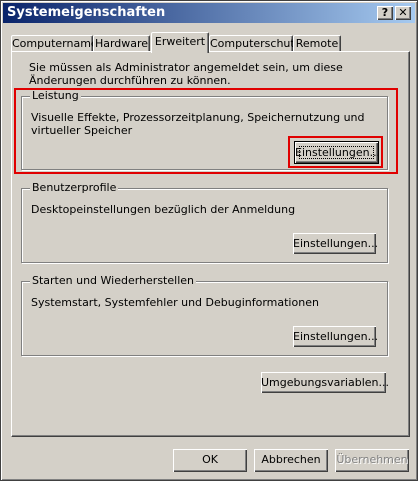 This screenshot has width=418, height=481. Describe the element at coordinates (255, 43) in the screenshot. I see `tab-computerschutz: Computerschutz` at that location.